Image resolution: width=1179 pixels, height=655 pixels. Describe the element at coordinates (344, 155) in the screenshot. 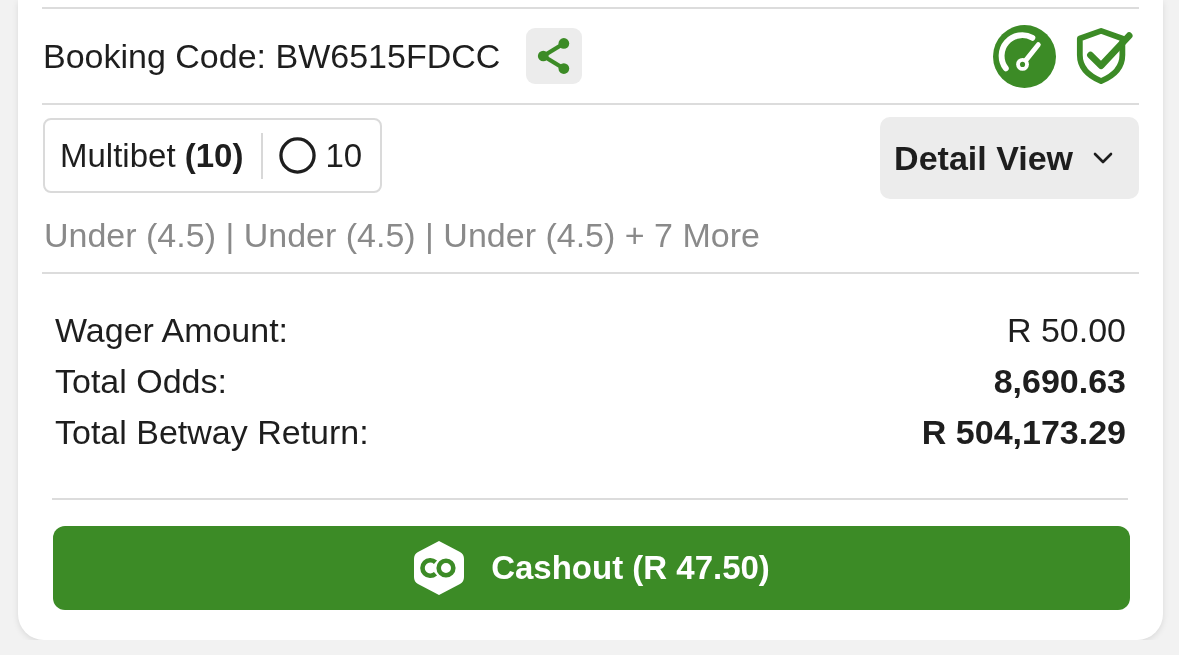

I see `selection-count: 10` at that location.